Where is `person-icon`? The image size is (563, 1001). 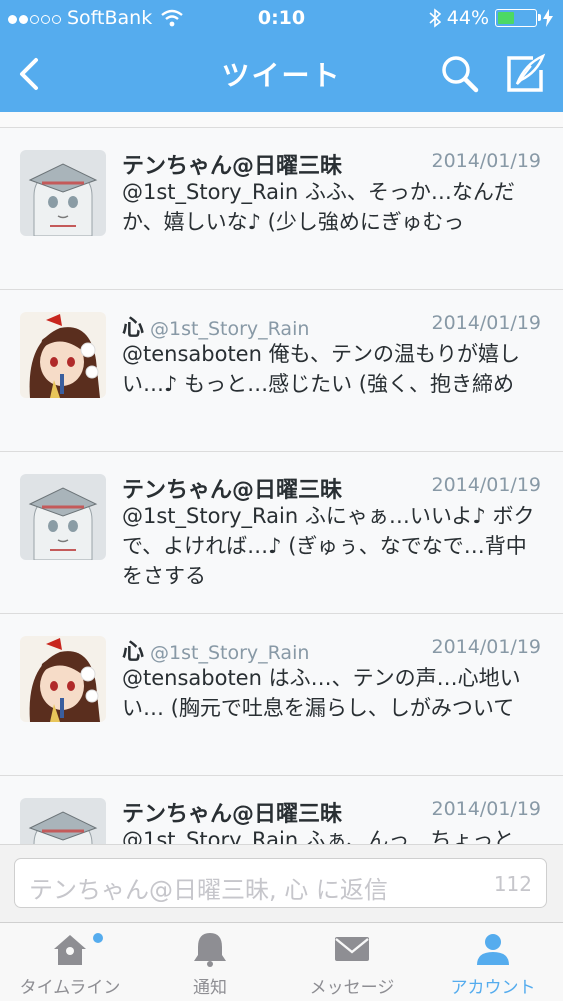
person-icon is located at coordinates (493, 949).